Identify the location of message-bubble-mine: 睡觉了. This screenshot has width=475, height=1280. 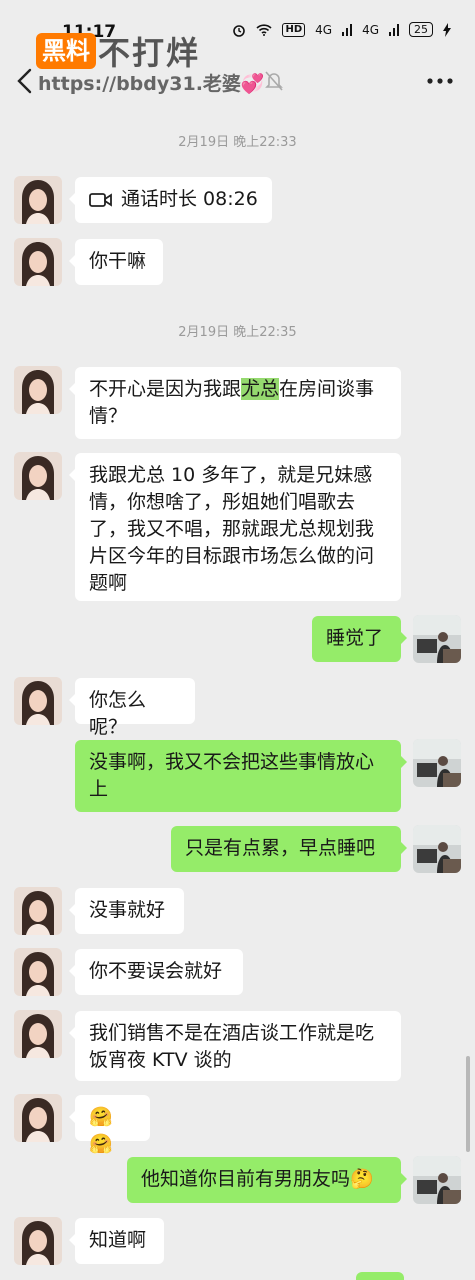
(359, 639).